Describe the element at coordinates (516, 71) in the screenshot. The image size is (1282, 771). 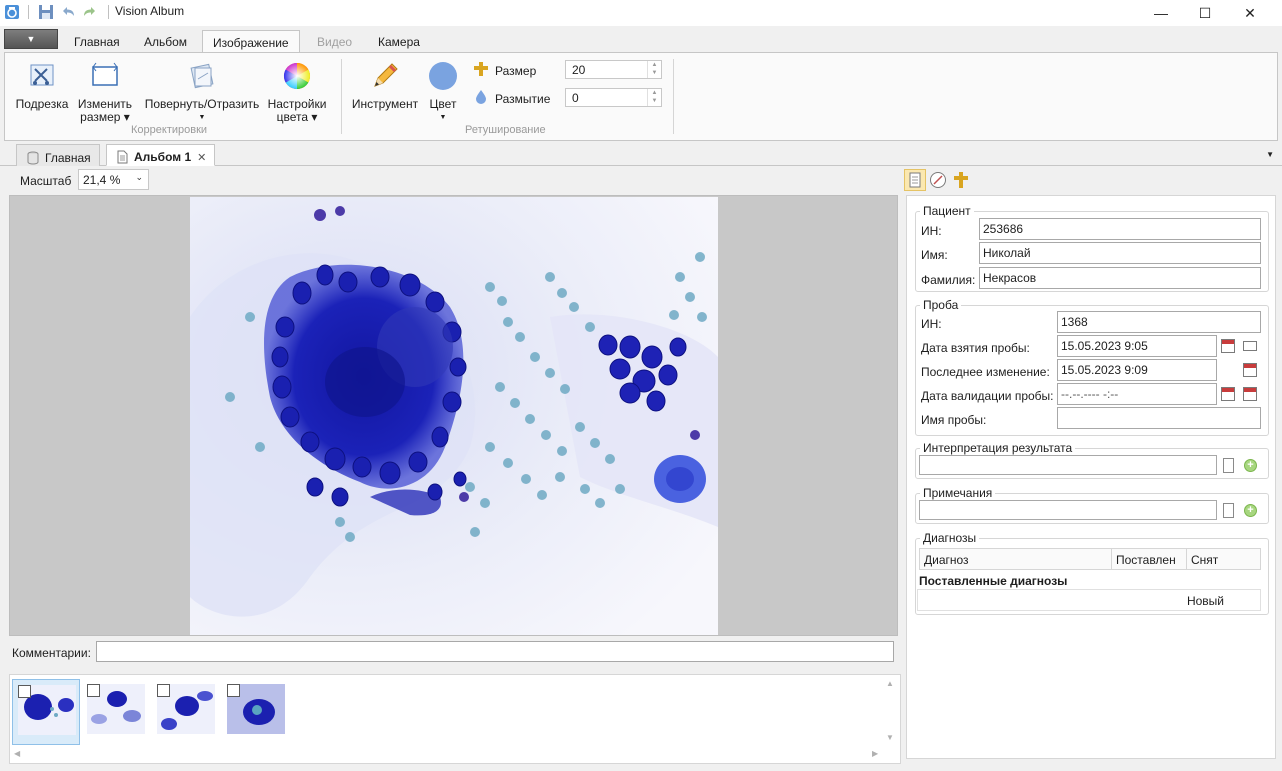
I see `size-label: Размер` at that location.